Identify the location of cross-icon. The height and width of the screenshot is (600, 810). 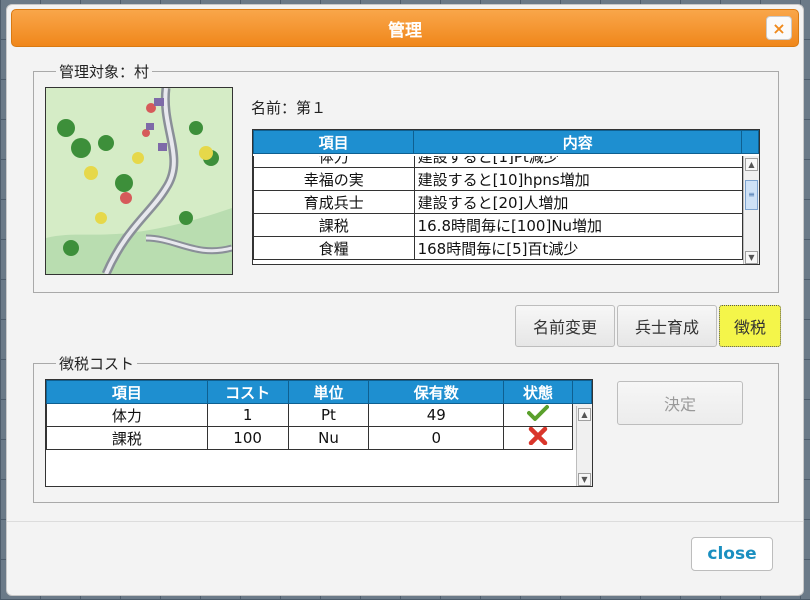
(538, 436).